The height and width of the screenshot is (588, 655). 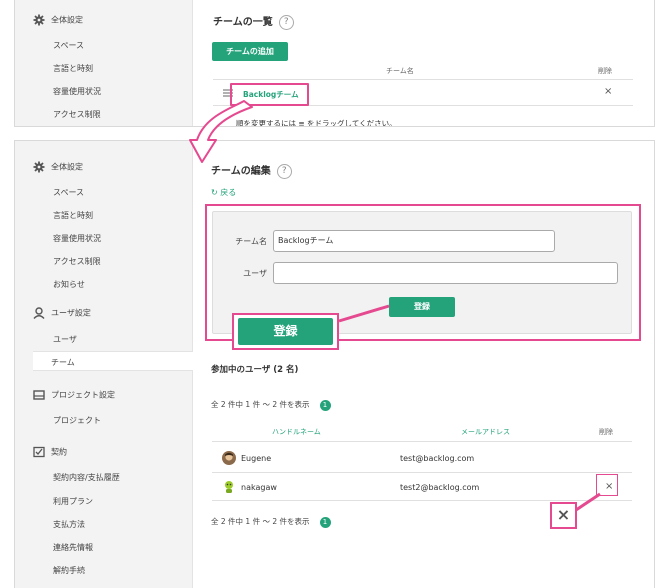 I want to click on sidebar-item-access: アクセス制限, so click(x=77, y=261).